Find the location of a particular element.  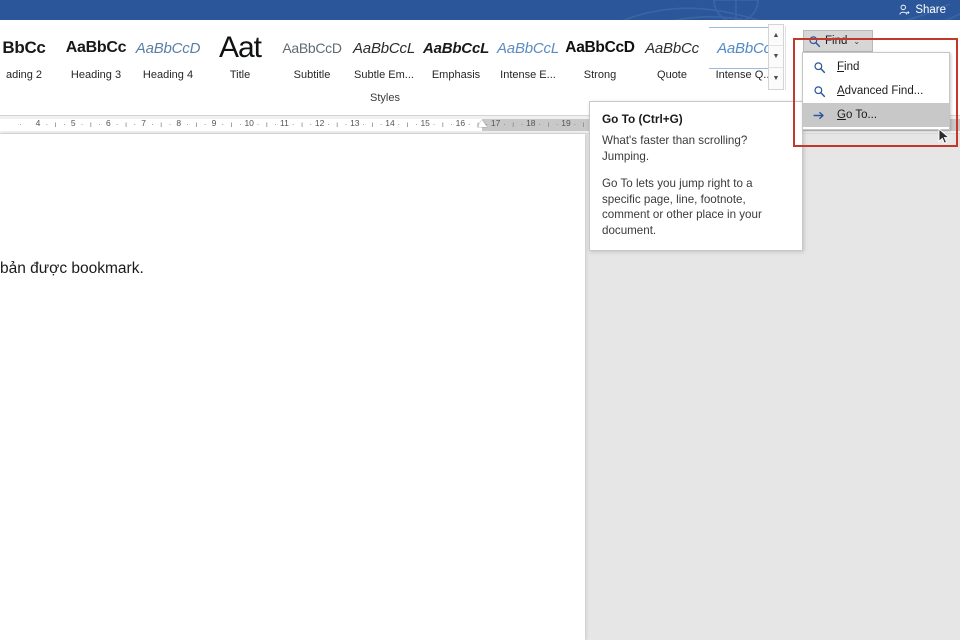

gallery-scroll-down-button: ▼ is located at coordinates (776, 57).